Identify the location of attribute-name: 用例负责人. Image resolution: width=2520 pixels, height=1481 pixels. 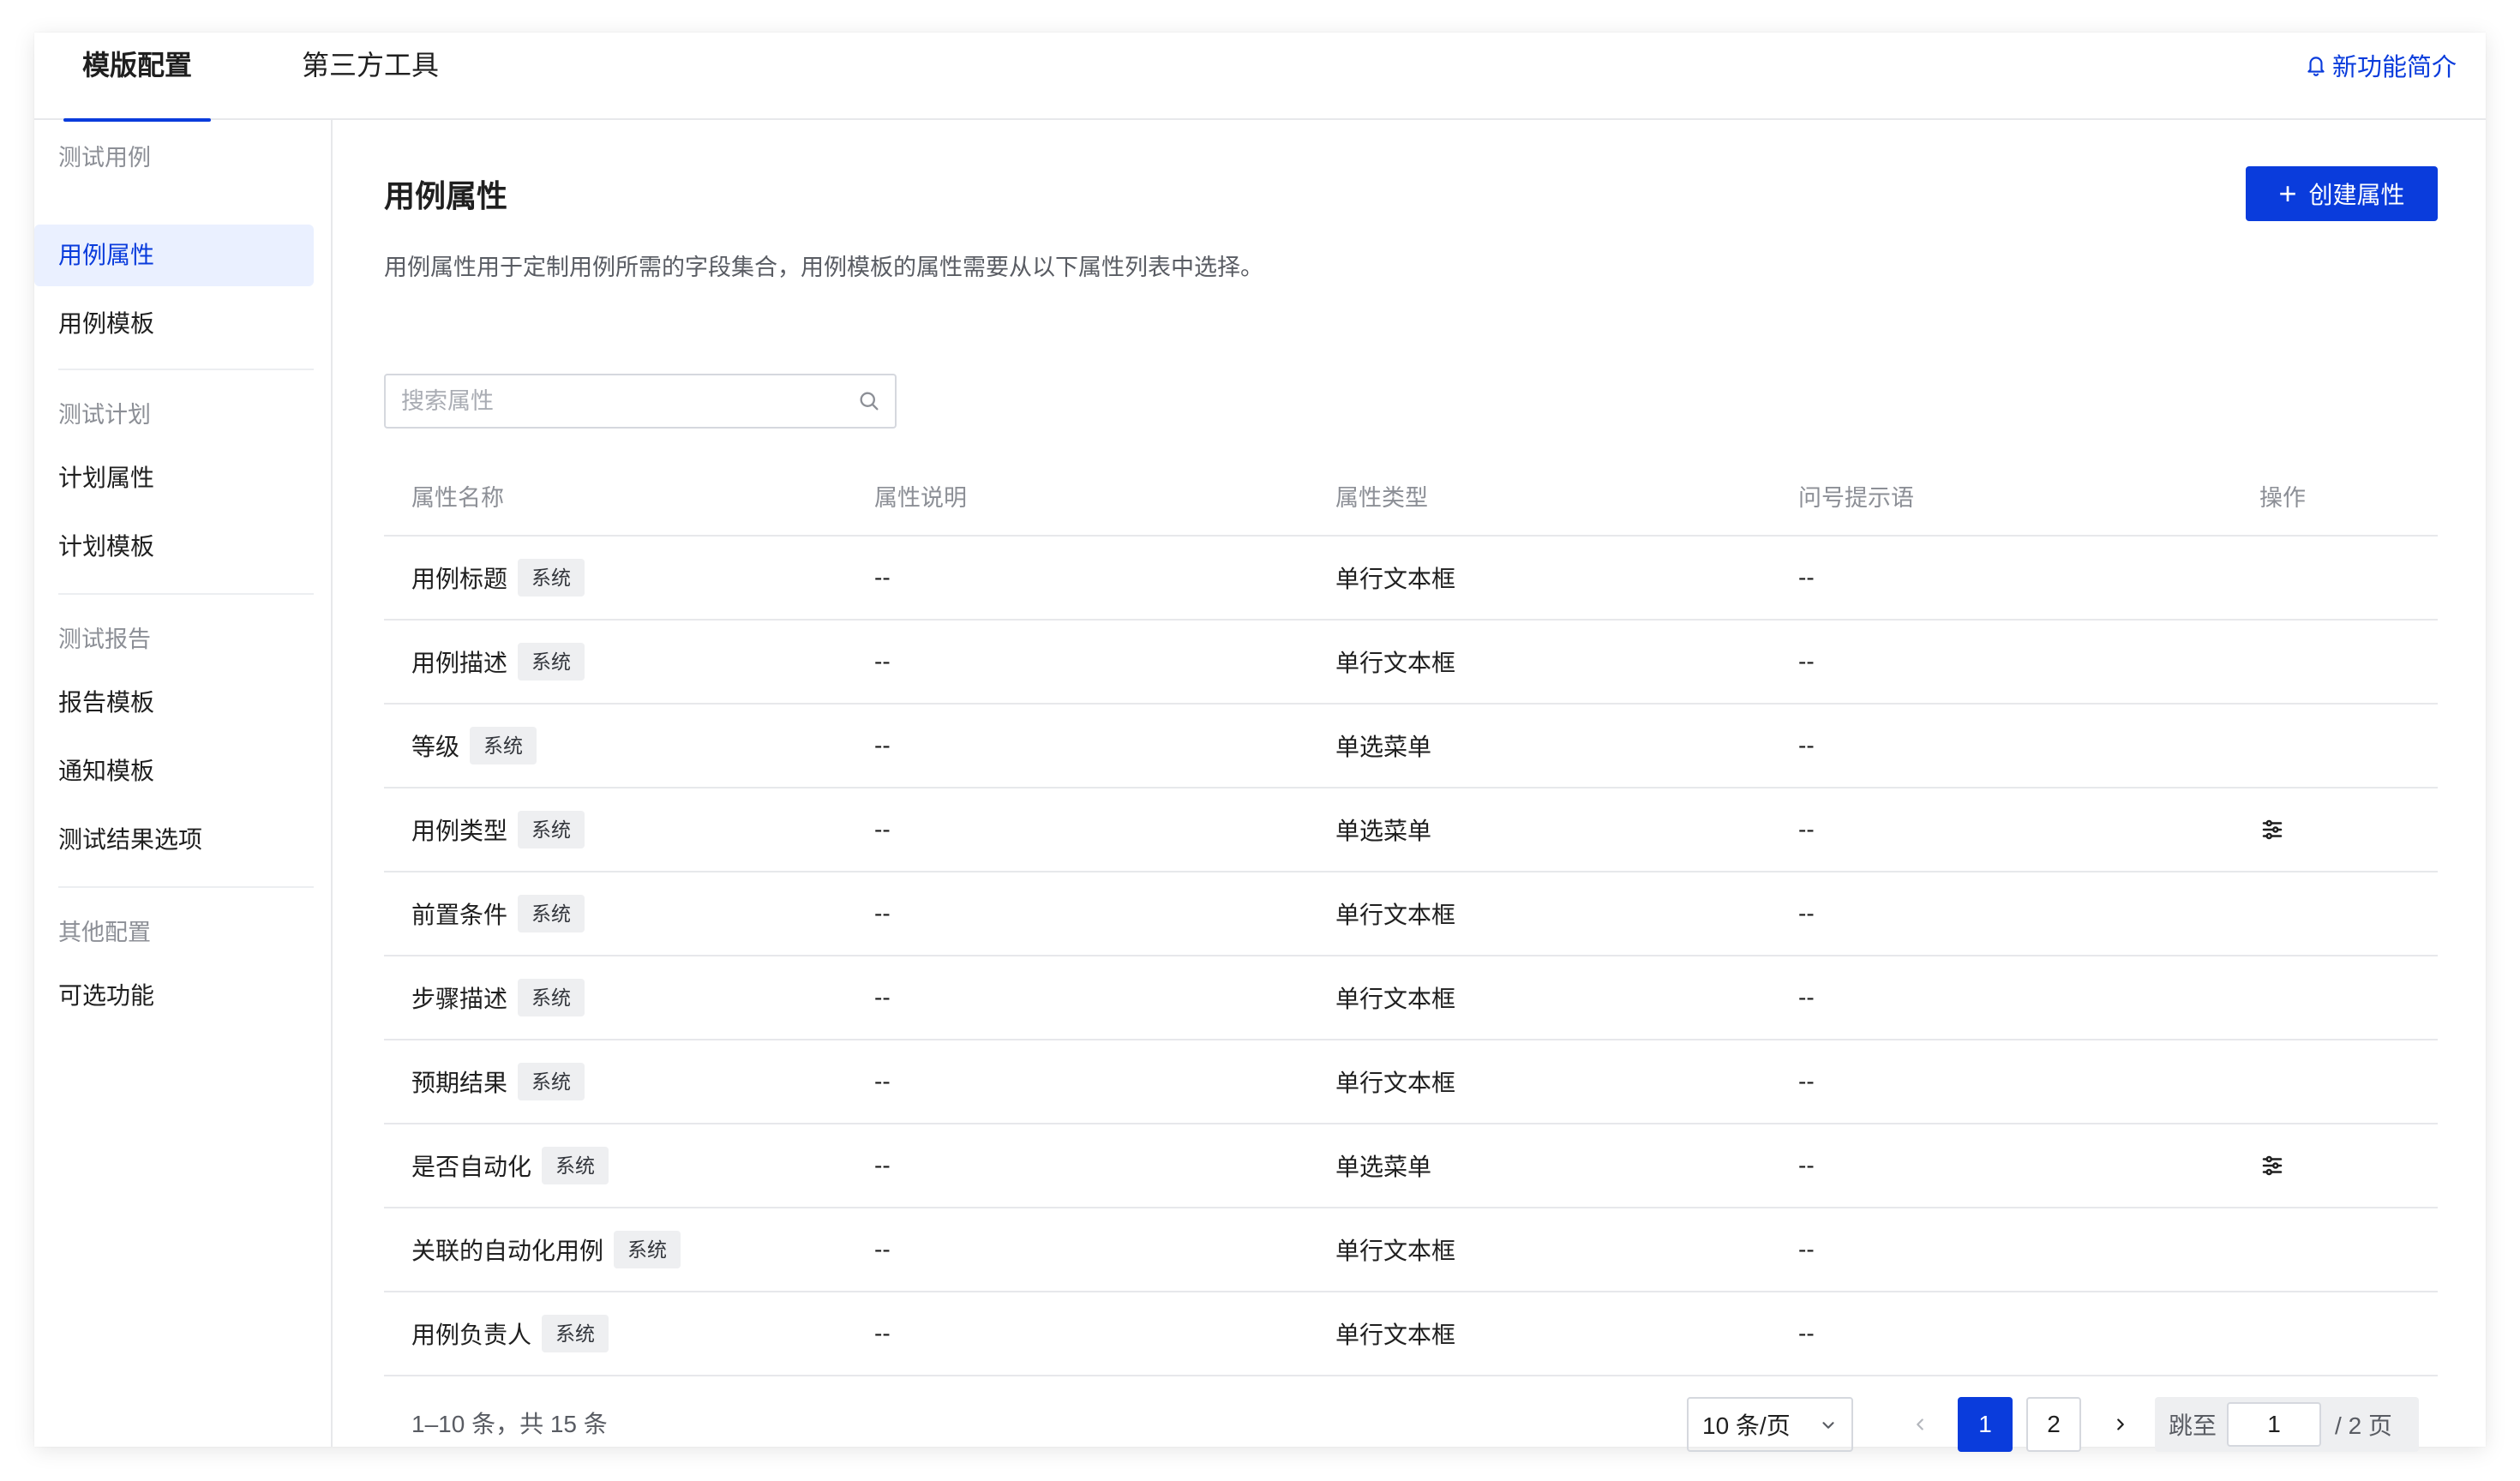
(471, 1335).